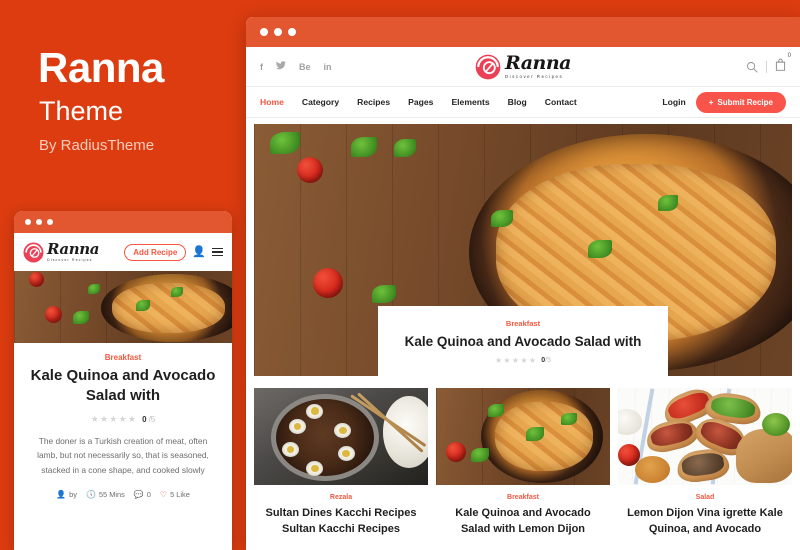 Image resolution: width=800 pixels, height=550 pixels. What do you see at coordinates (320, 102) in the screenshot?
I see `nav-item-category: Category` at bounding box center [320, 102].